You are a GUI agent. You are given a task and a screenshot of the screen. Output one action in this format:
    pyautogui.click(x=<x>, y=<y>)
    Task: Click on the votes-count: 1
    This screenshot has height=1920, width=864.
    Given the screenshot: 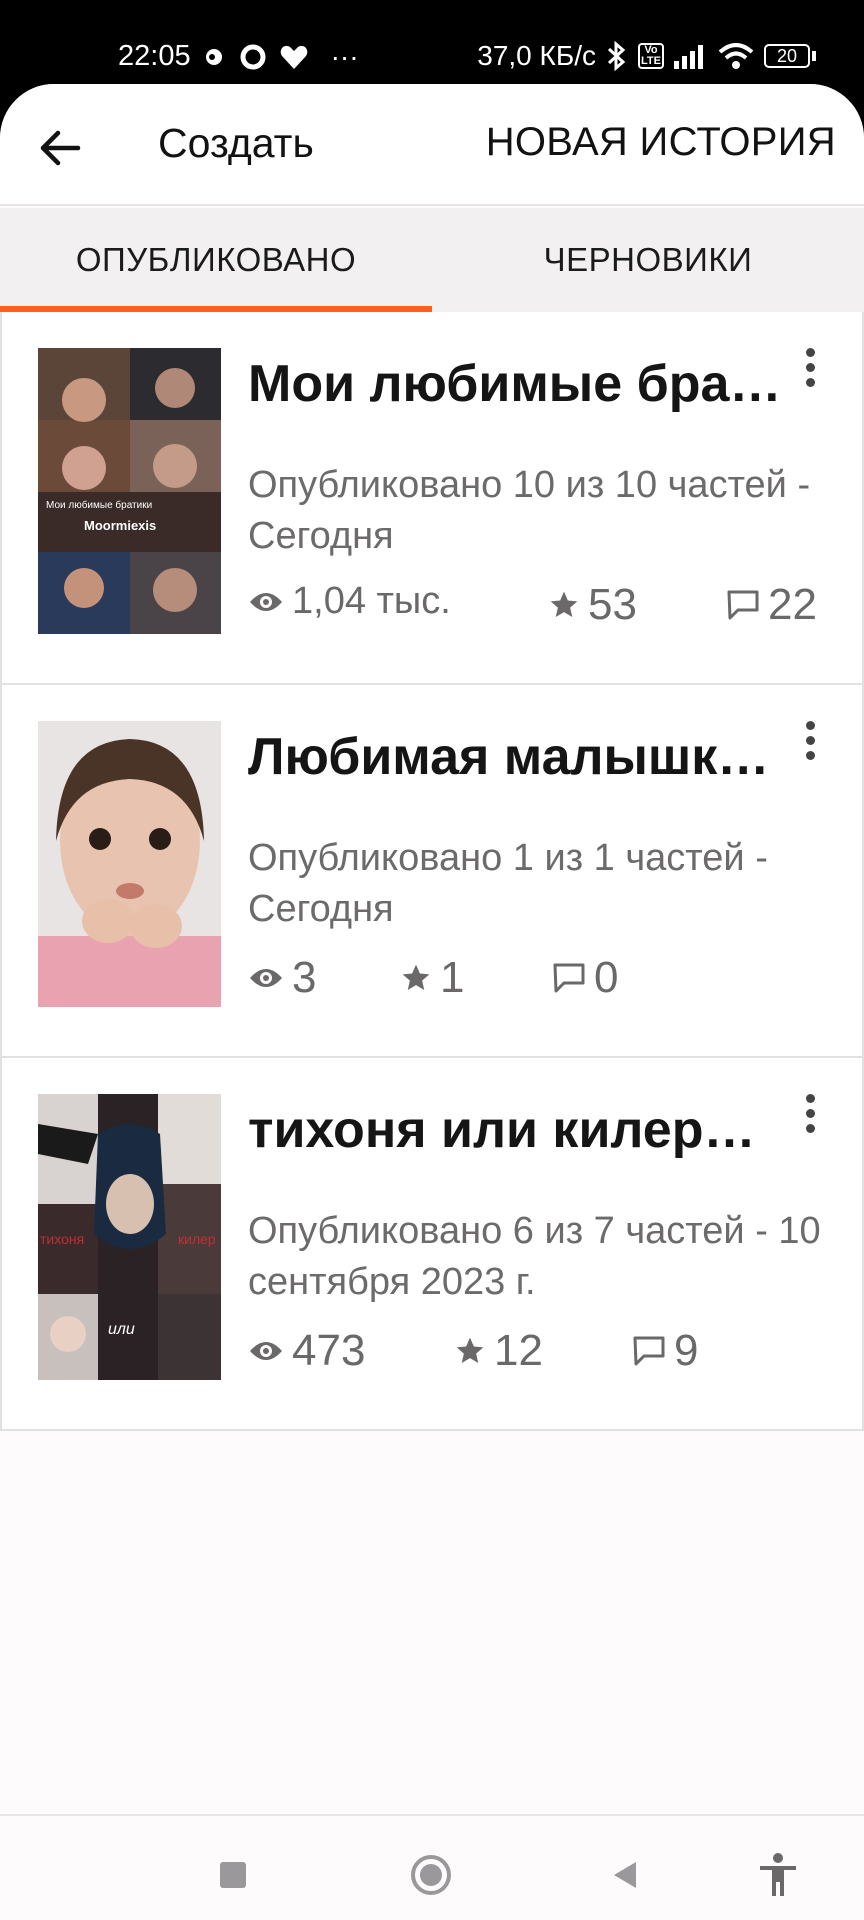 What is the action you would take?
    pyautogui.click(x=452, y=977)
    